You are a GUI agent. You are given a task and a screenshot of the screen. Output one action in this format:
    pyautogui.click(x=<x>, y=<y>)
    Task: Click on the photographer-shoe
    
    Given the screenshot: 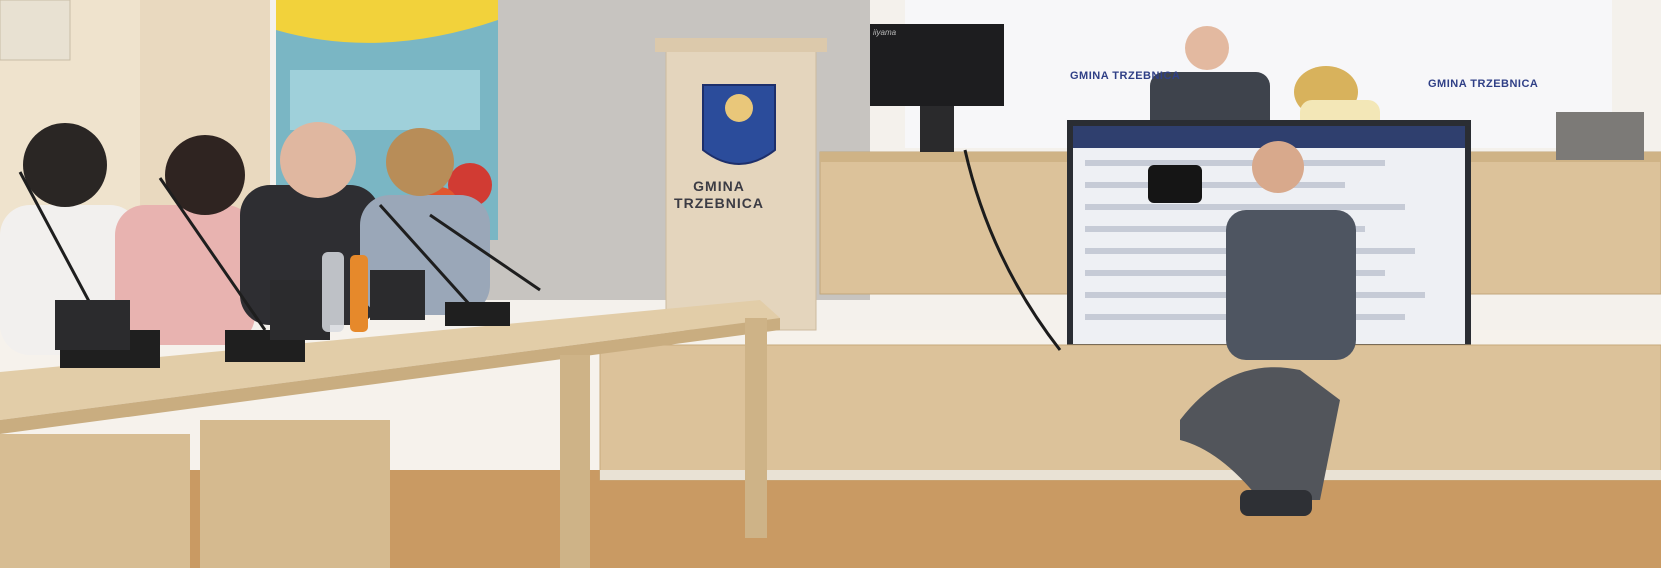 What is the action you would take?
    pyautogui.click(x=1276, y=503)
    